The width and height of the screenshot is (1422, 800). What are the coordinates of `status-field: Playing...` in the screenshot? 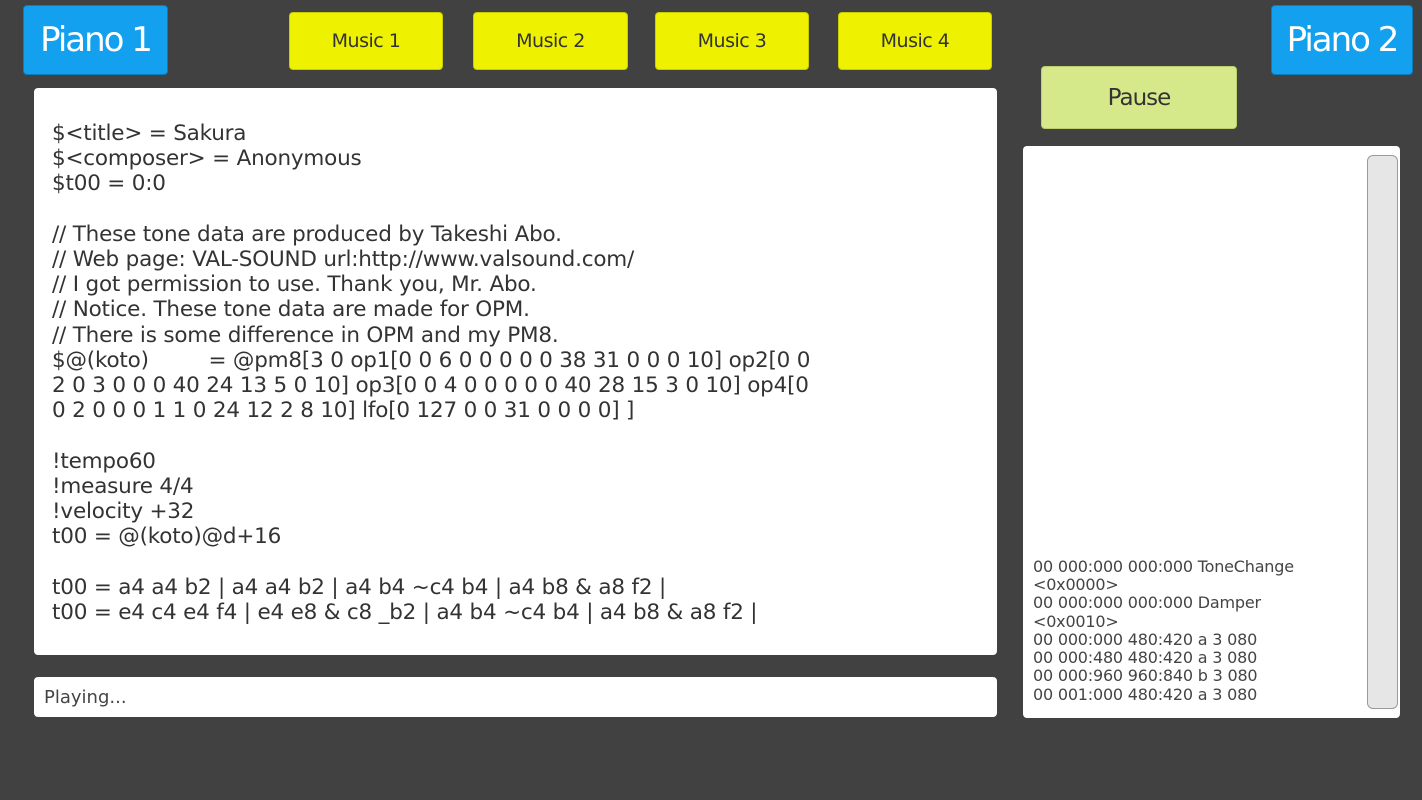 It's located at (515, 697).